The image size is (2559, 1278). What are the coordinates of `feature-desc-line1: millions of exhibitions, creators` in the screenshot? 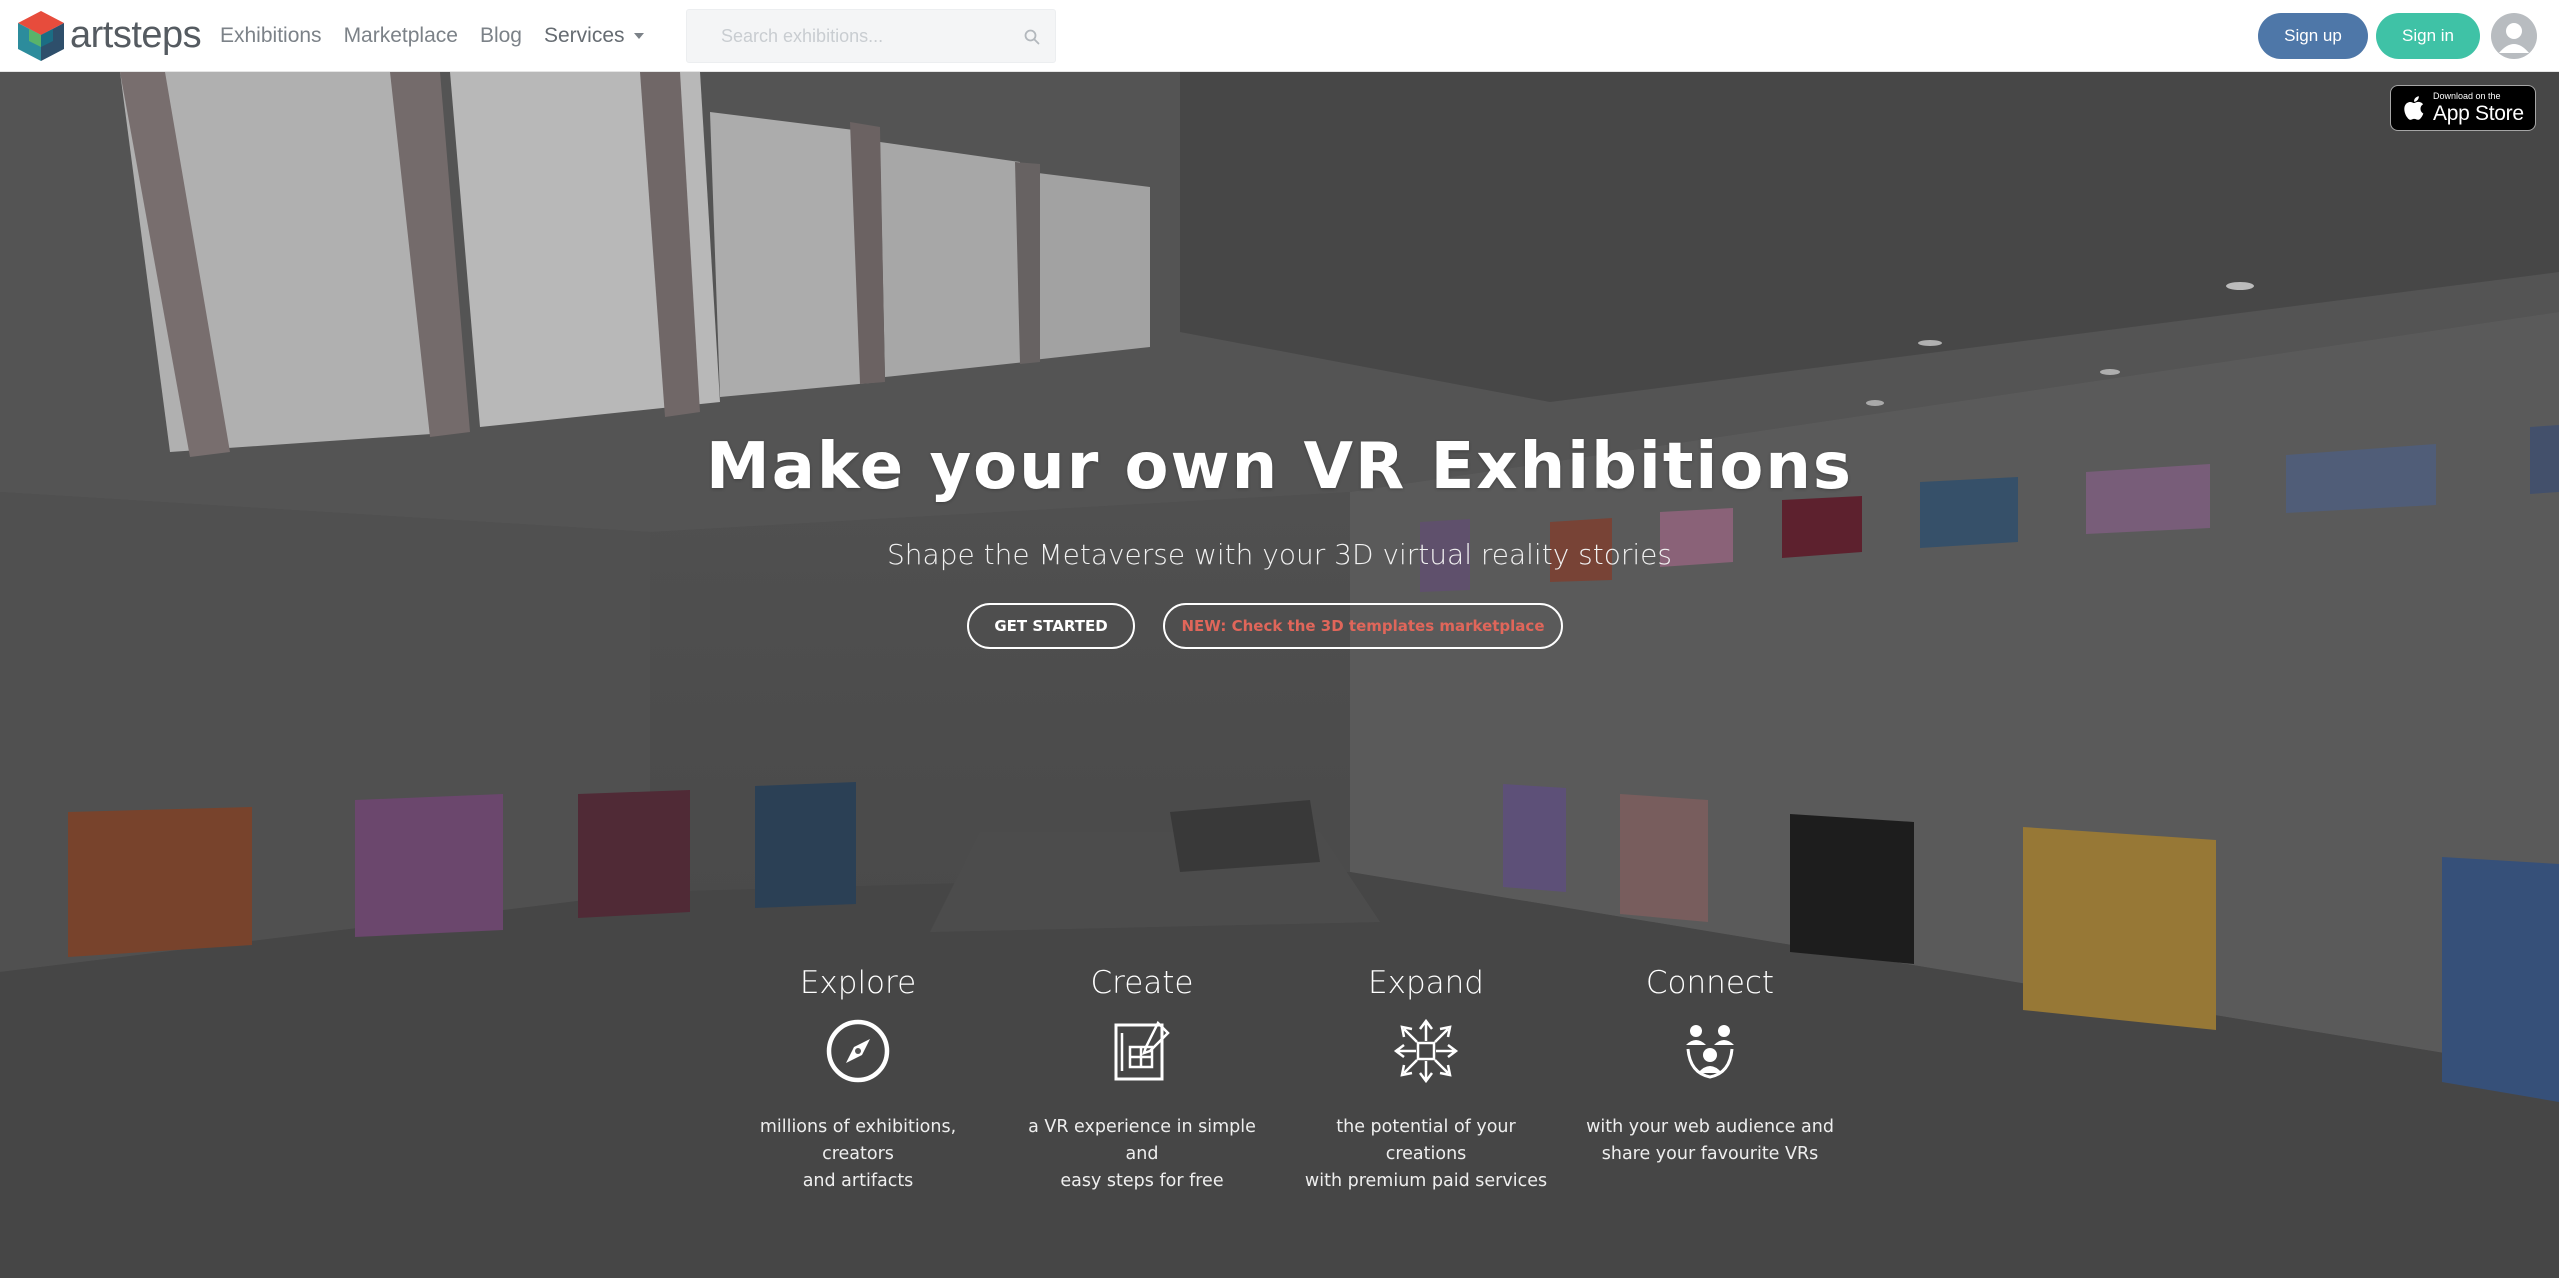 It's located at (858, 1140).